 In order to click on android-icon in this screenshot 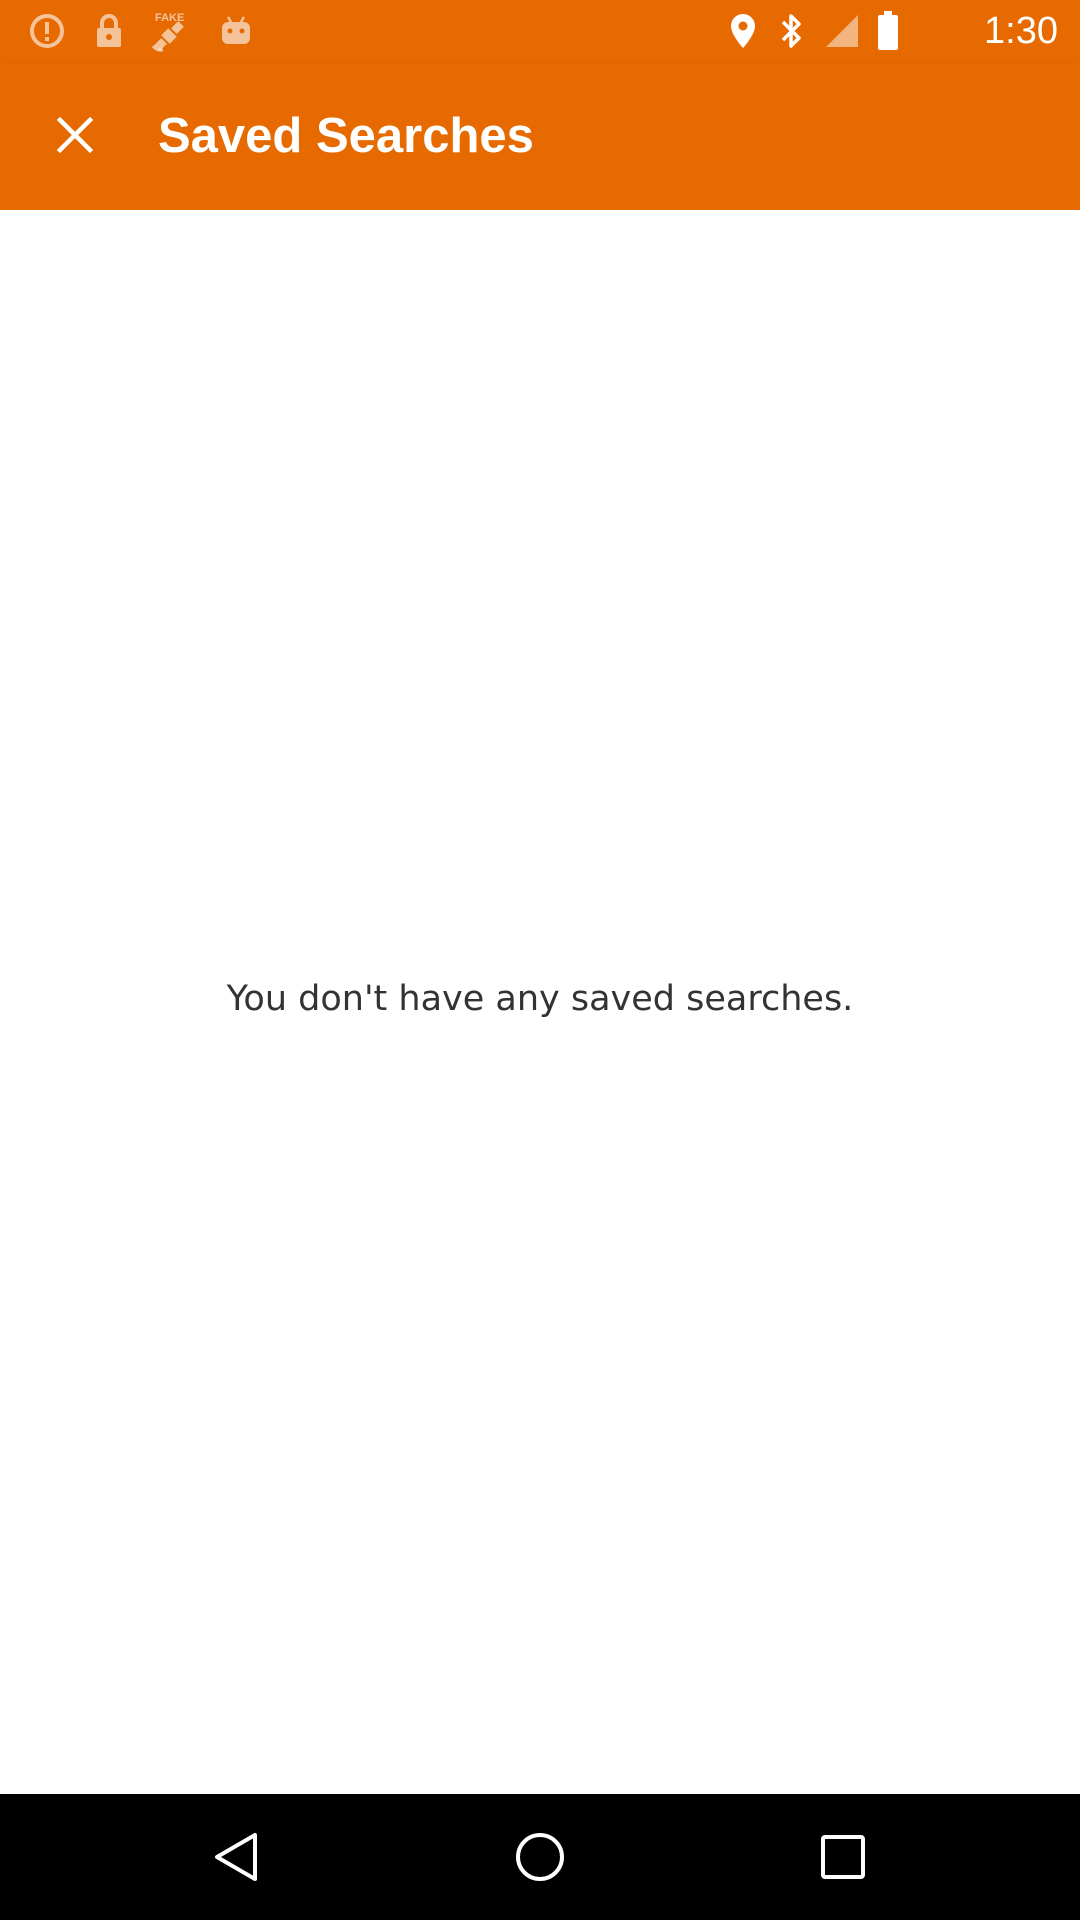, I will do `click(236, 31)`.